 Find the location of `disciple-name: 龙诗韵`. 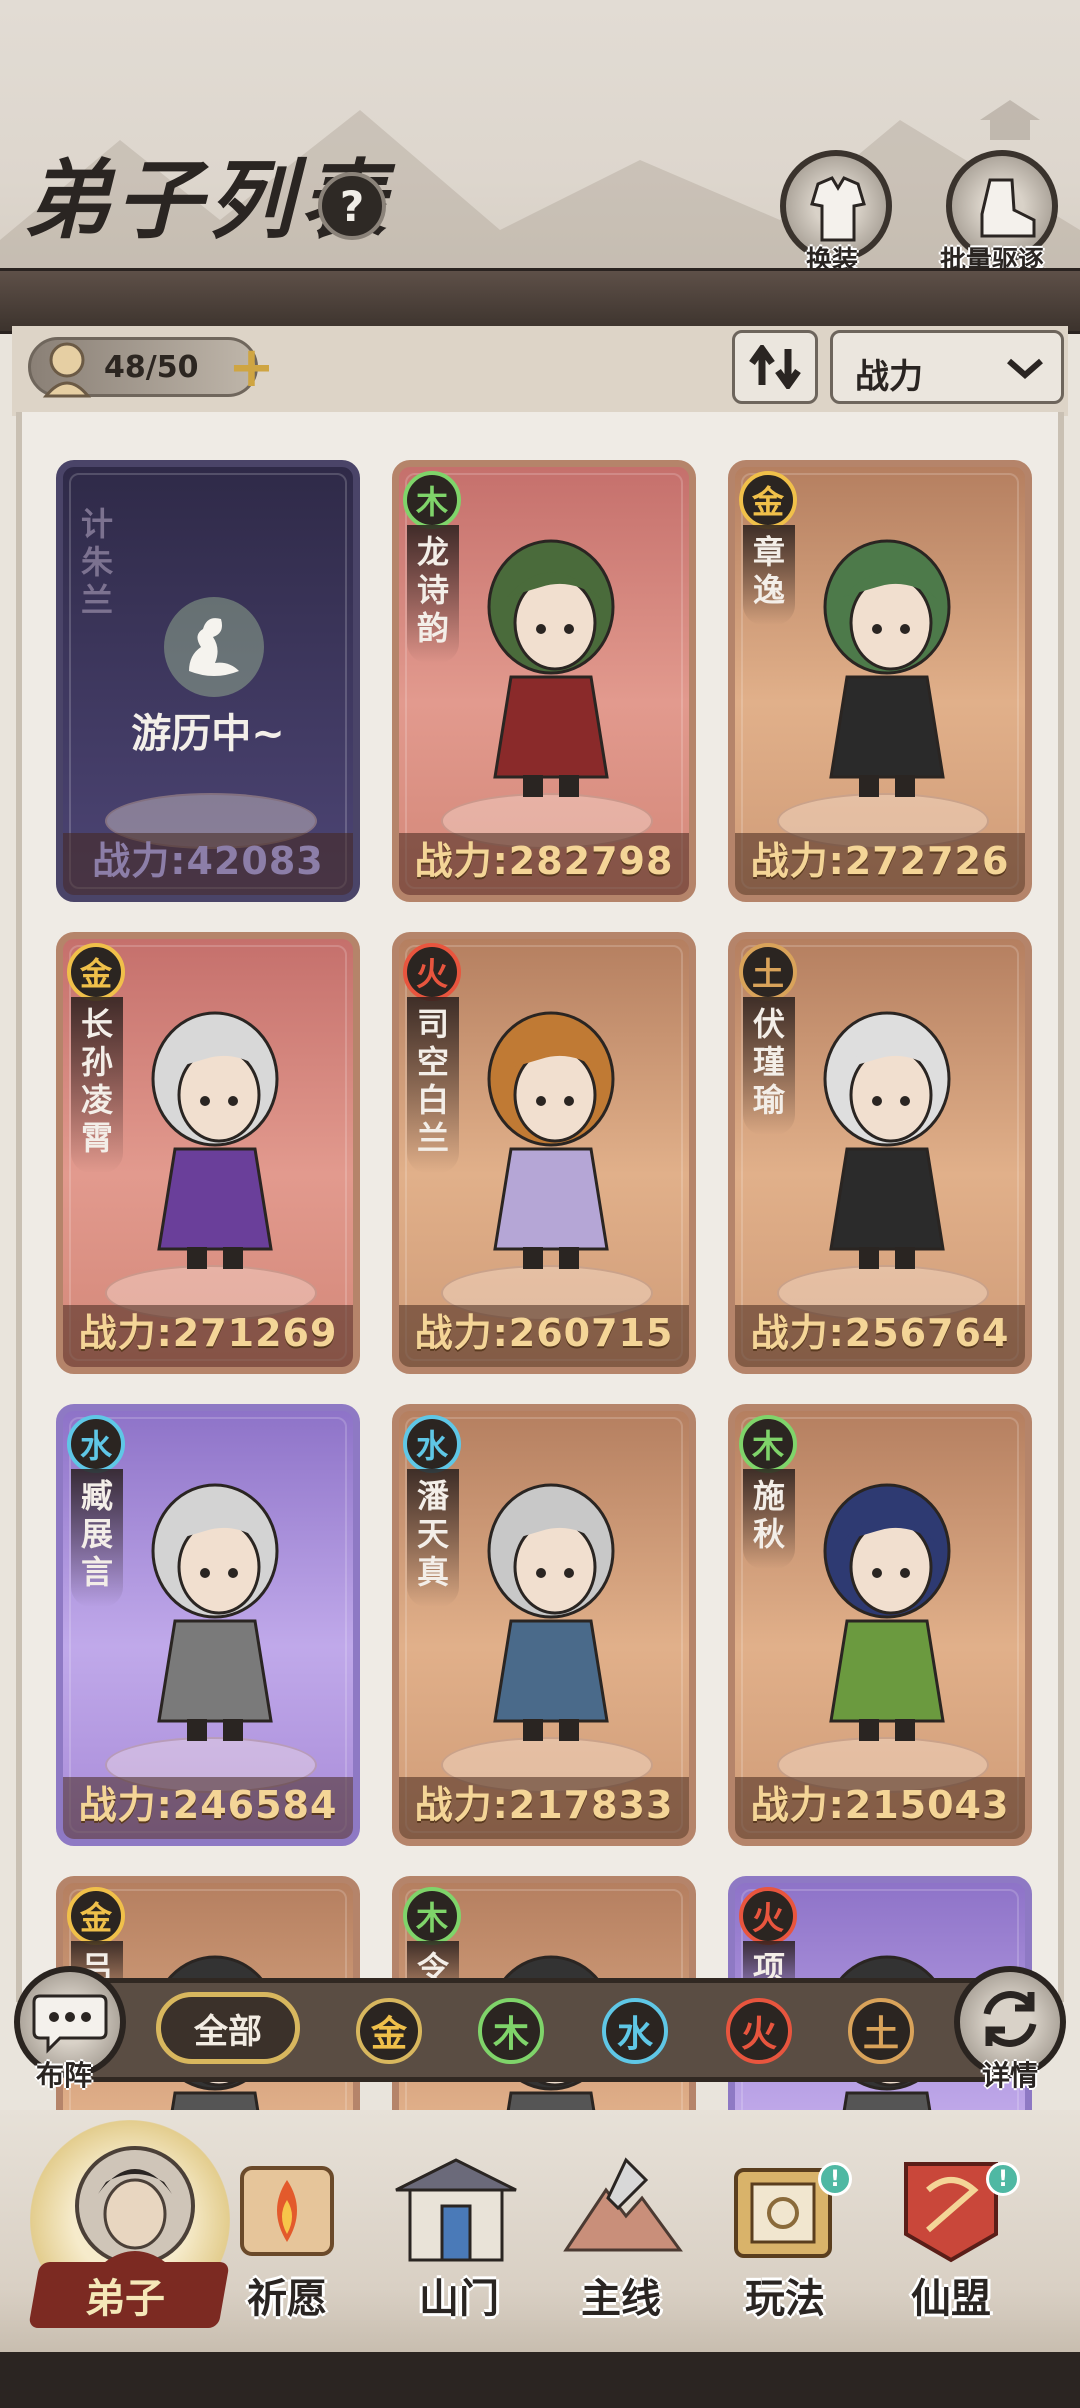

disciple-name: 龙诗韵 is located at coordinates (432, 590).